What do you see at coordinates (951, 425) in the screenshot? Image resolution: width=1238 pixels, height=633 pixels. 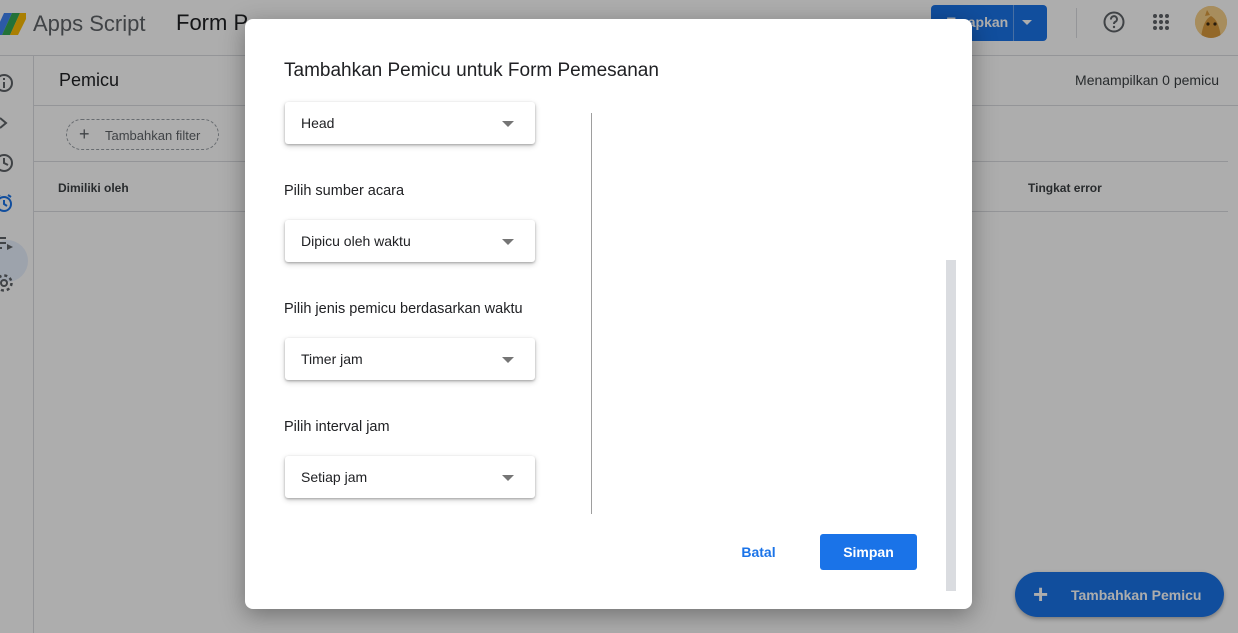 I see `dialog-scrollbar` at bounding box center [951, 425].